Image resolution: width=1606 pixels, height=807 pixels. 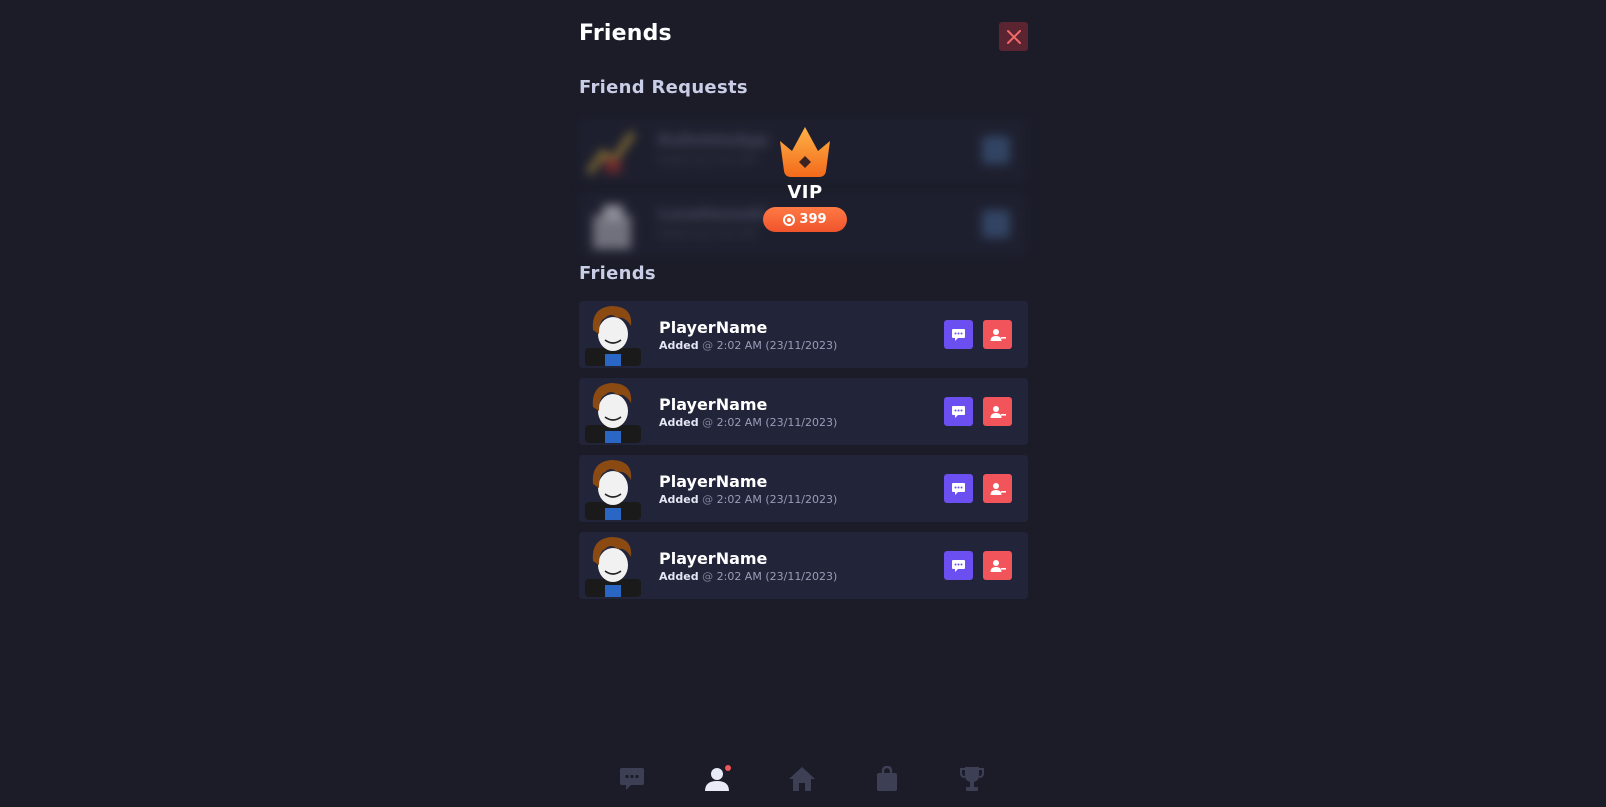 I want to click on vip-price: 399, so click(x=813, y=219).